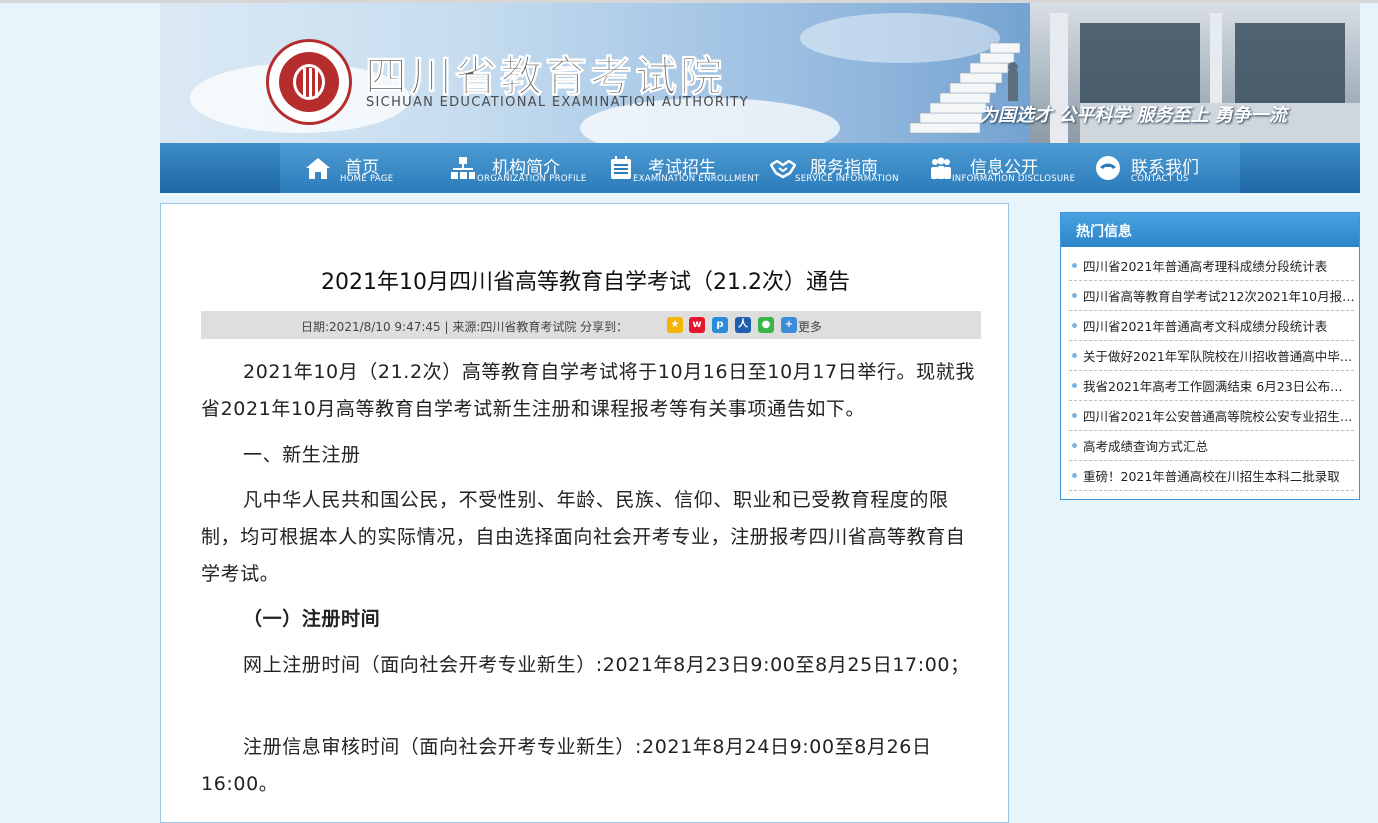 This screenshot has height=823, width=1378. I want to click on hot-info-item: 四川省高等教育自学考试212次2021年10月报考简章, so click(1212, 295).